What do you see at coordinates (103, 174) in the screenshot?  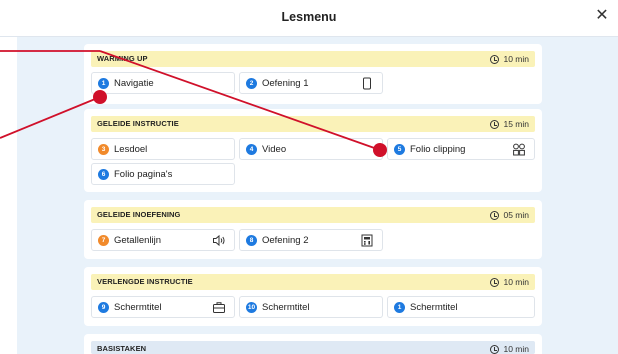 I see `number-badge: 6` at bounding box center [103, 174].